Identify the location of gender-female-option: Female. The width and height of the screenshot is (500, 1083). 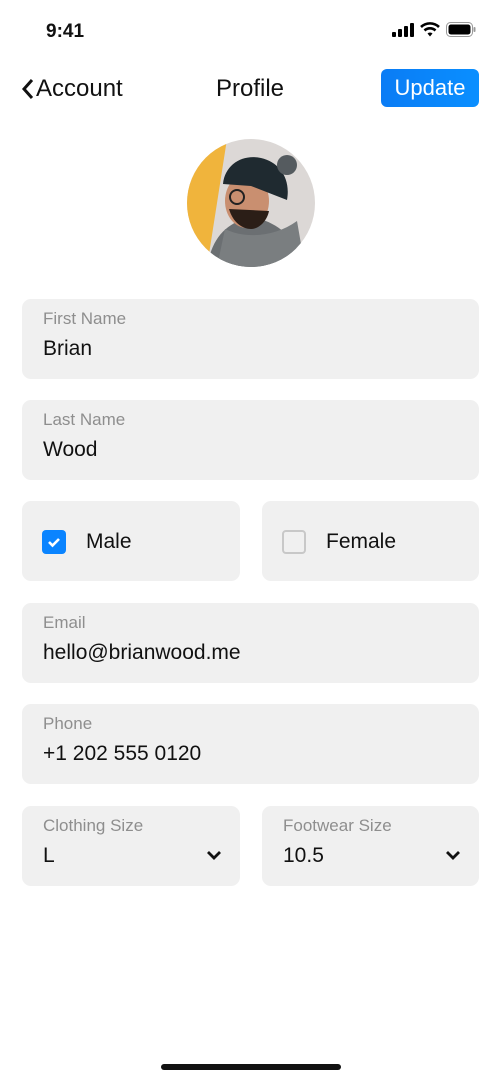
(370, 541).